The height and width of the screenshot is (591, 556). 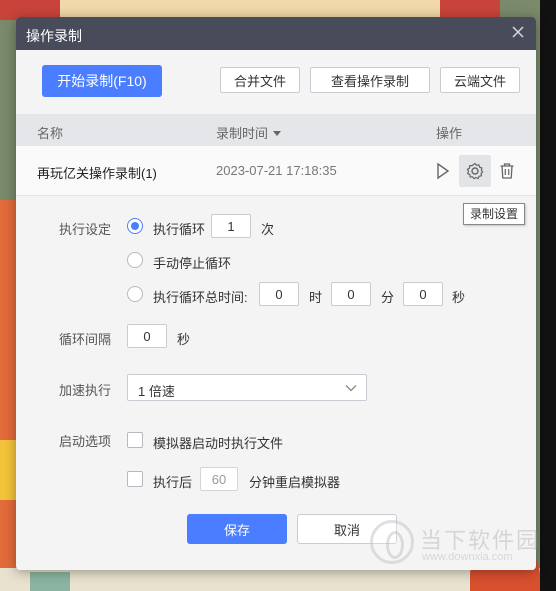 I want to click on restart-suffix: 分钟重启模拟器, so click(x=295, y=482).